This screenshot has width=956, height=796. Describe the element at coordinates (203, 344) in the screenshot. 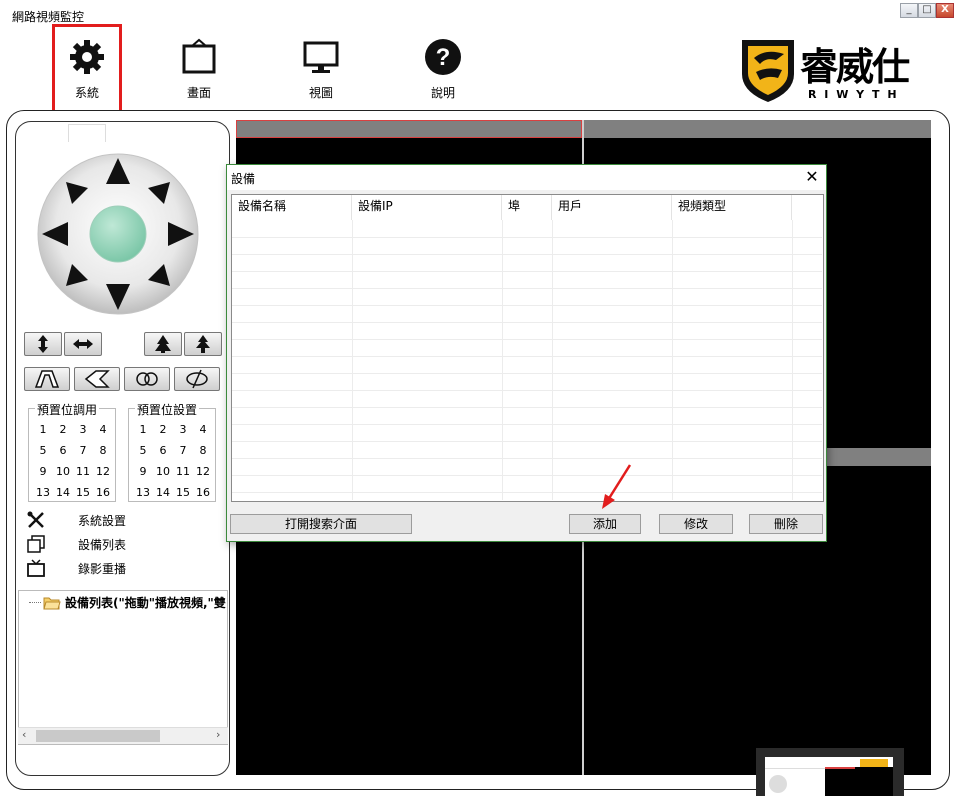

I see `focus-far-button` at that location.